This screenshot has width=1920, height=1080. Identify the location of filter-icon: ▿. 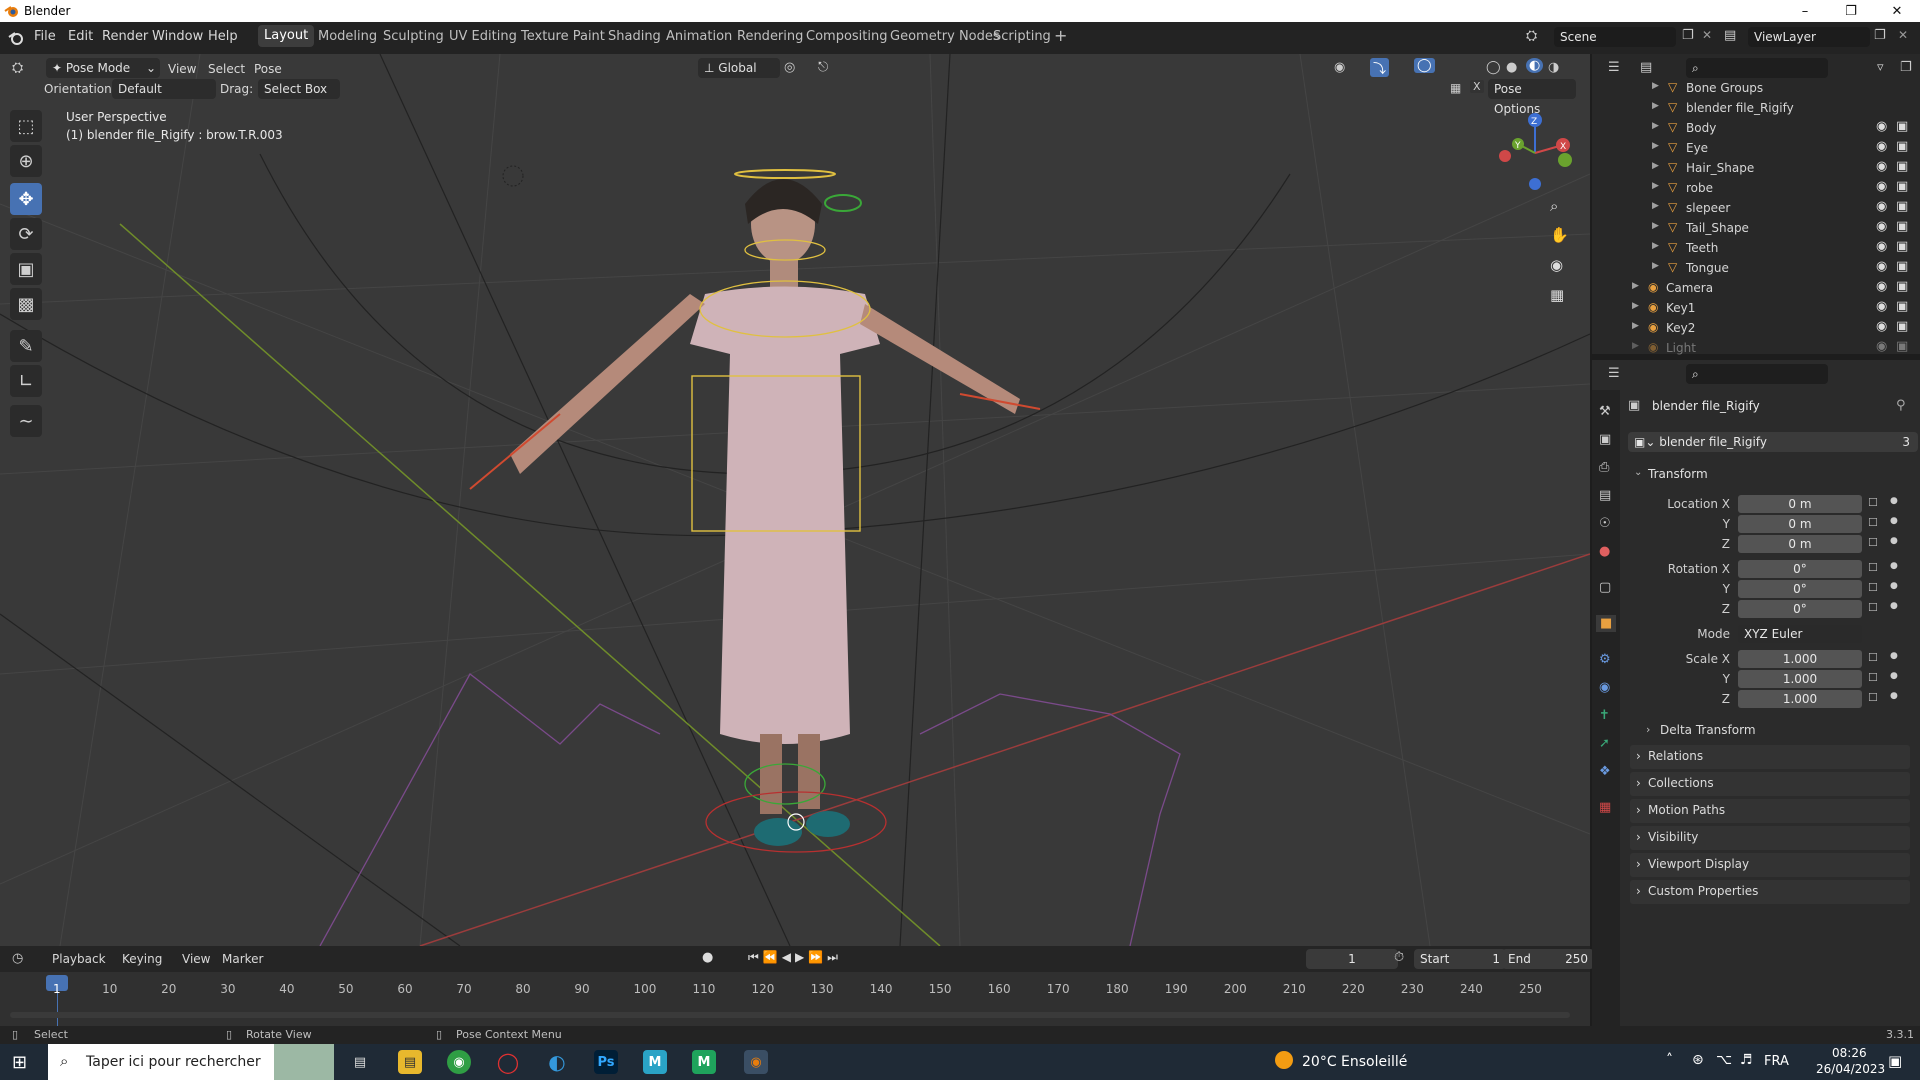
(1880, 67).